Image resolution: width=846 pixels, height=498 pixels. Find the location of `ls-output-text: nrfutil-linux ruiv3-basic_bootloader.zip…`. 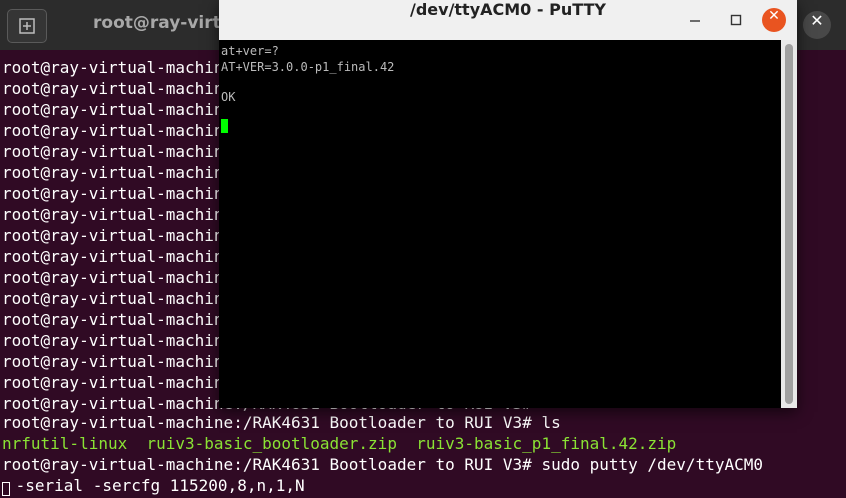

ls-output-text: nrfutil-linux ruiv3-basic_bootloader.zip… is located at coordinates (339, 443).